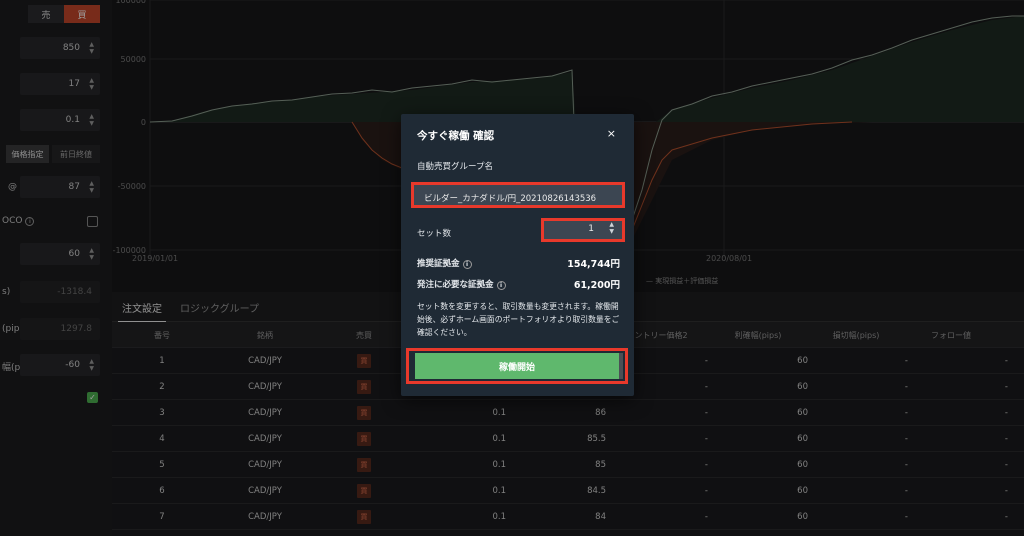  I want to click on required-margin-label: 発注に必要な証拠金 i, so click(461, 284).